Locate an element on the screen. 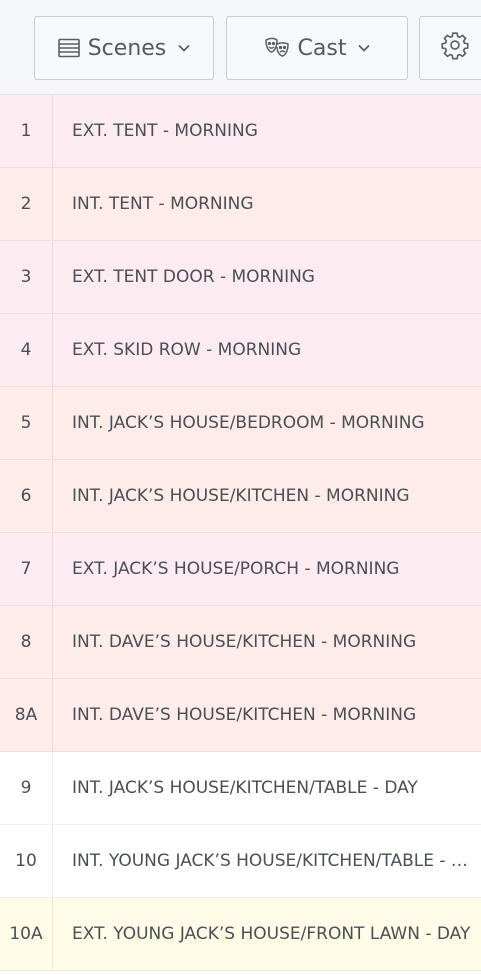 This screenshot has height=974, width=481. scene-heading: INT. JACK’S HOUSE/KITCHEN - MORNING is located at coordinates (241, 496).